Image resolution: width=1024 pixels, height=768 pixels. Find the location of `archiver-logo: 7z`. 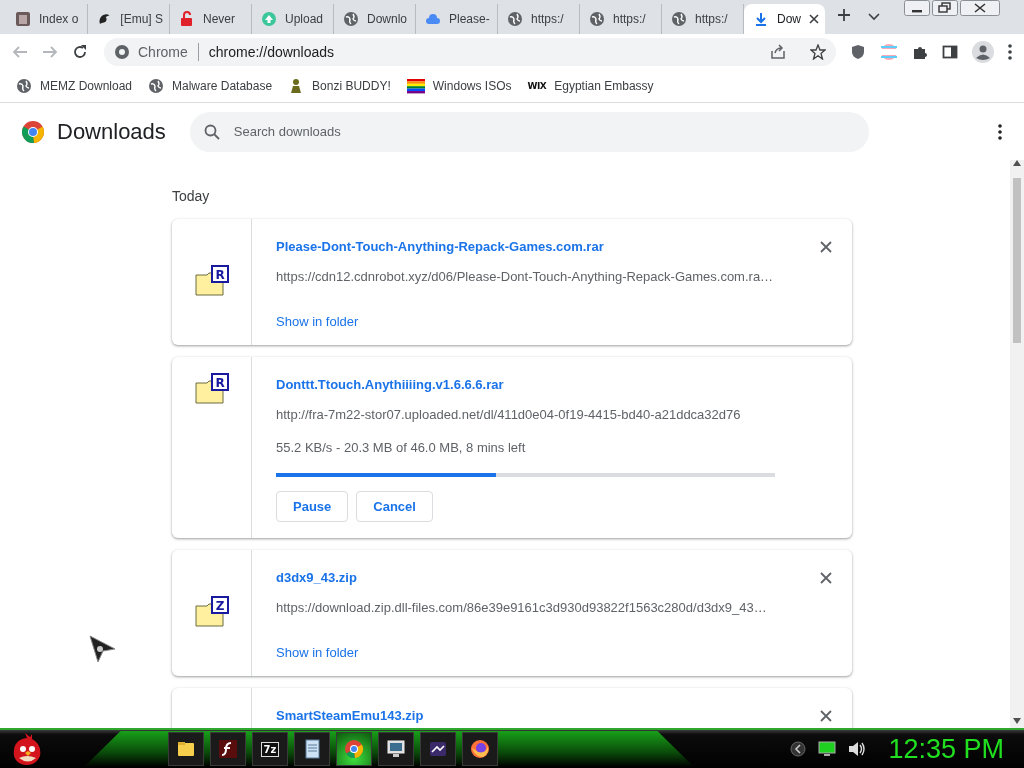

archiver-logo: 7z is located at coordinates (270, 749).